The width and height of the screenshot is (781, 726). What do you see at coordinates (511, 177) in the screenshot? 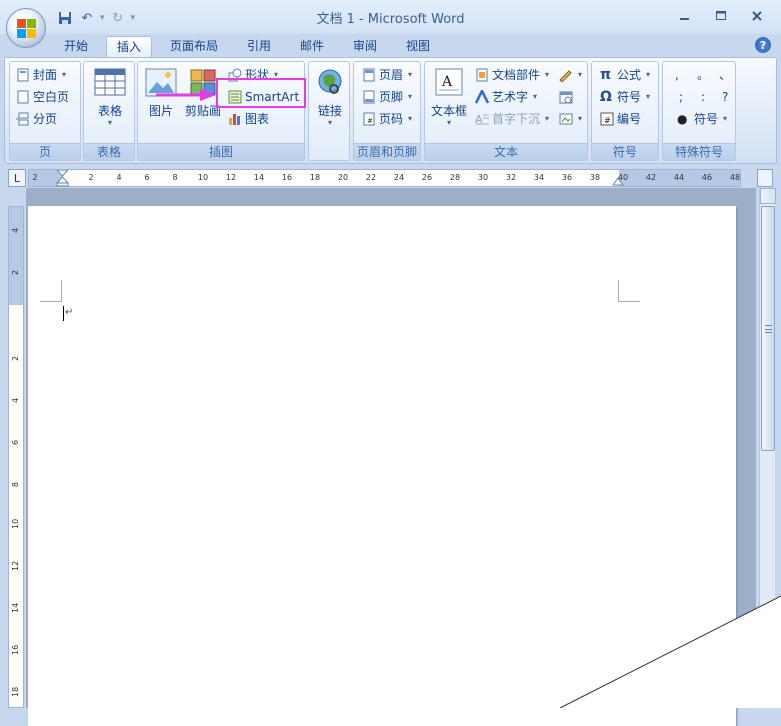
I see `ruler-tick-label: 32` at bounding box center [511, 177].